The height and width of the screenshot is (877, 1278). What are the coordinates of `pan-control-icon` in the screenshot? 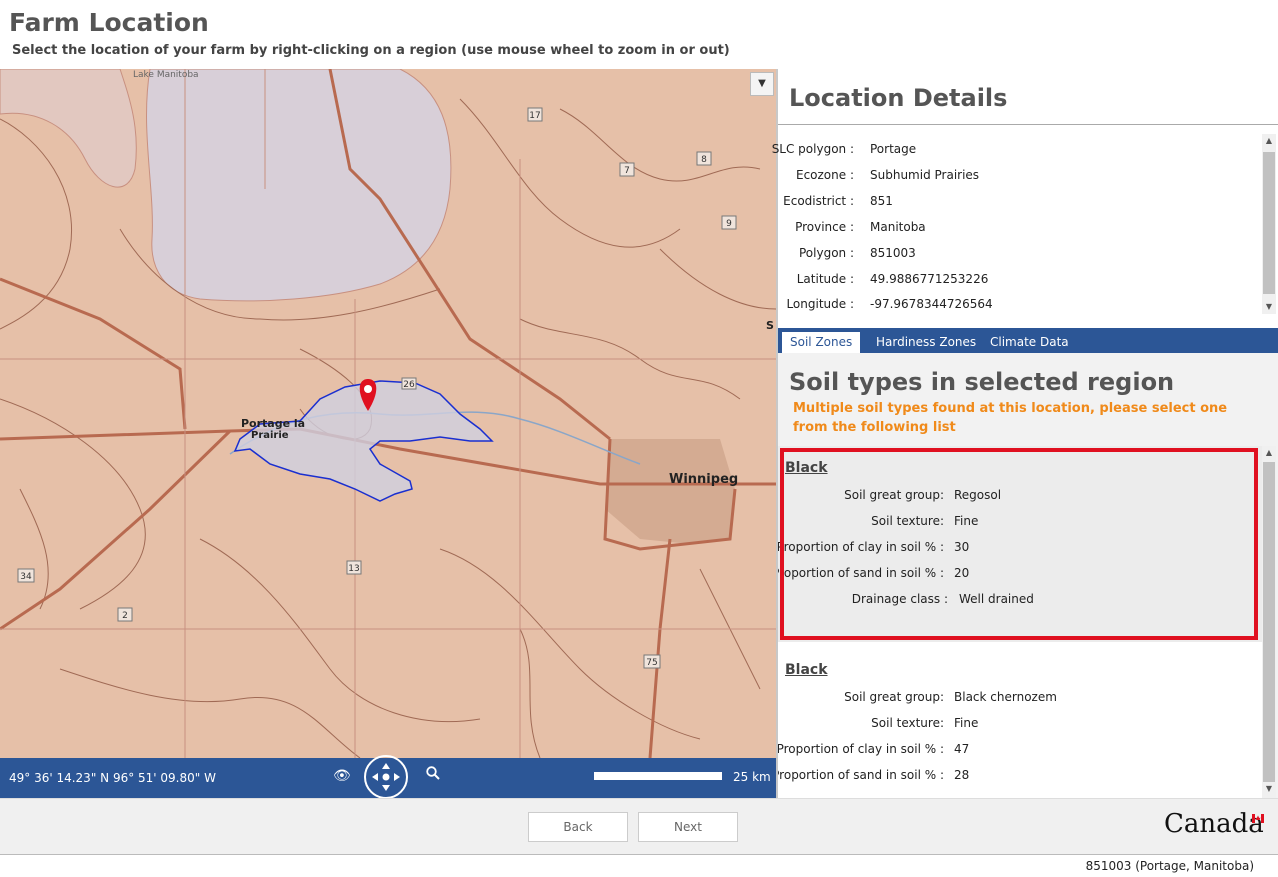 It's located at (386, 777).